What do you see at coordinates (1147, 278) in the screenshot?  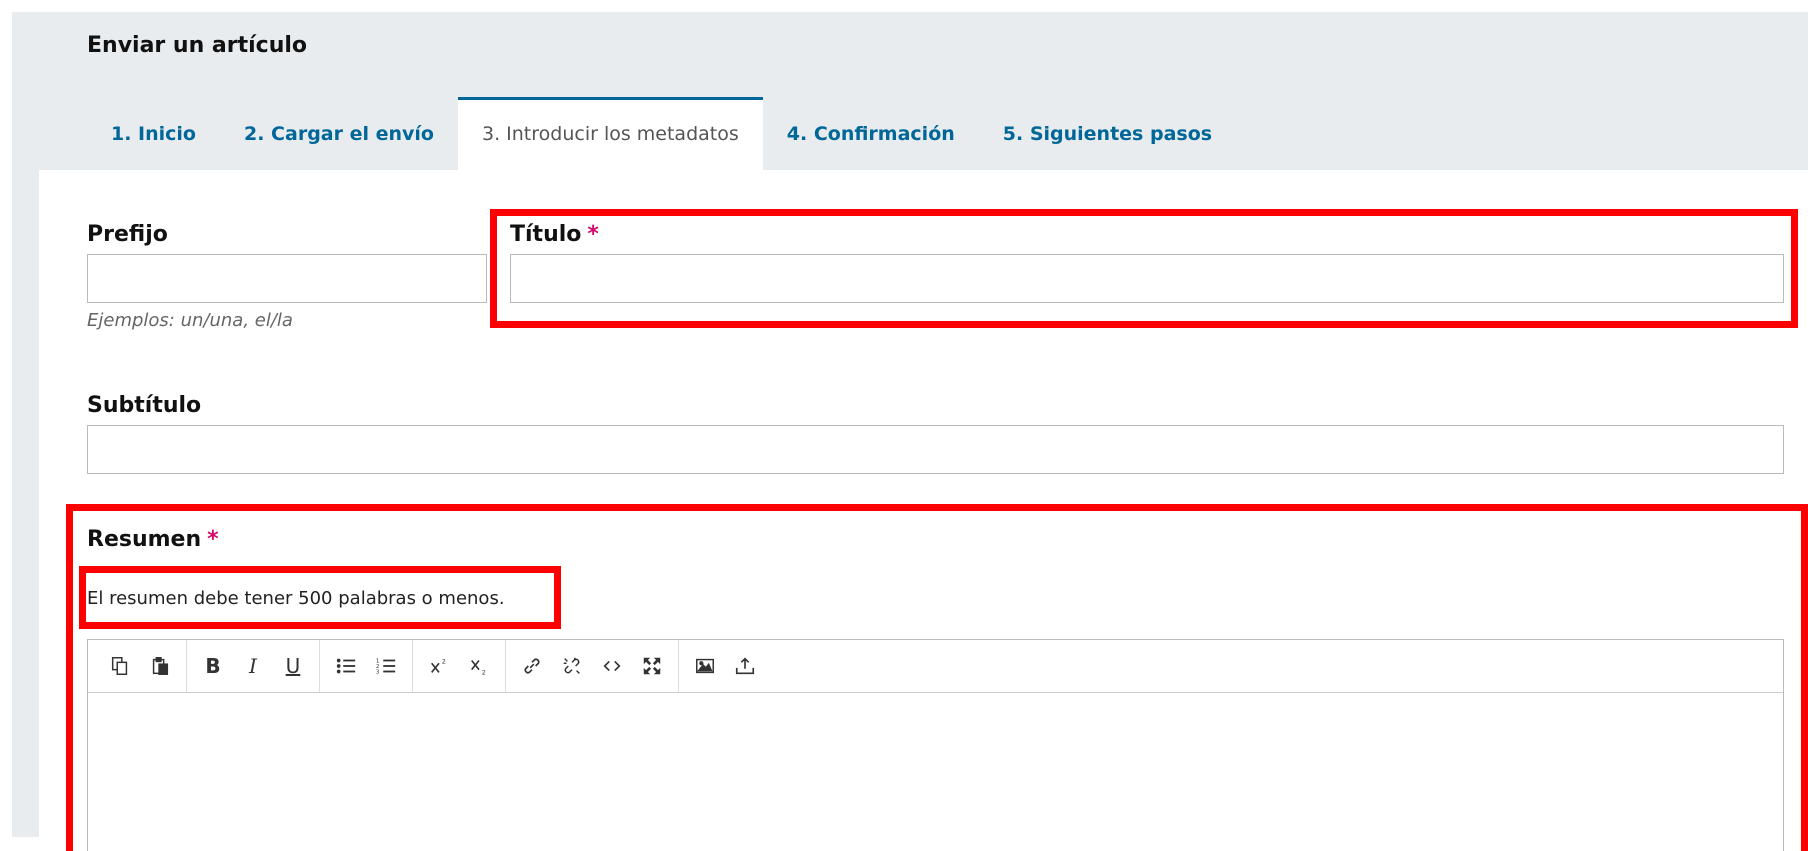 I see `title-input` at bounding box center [1147, 278].